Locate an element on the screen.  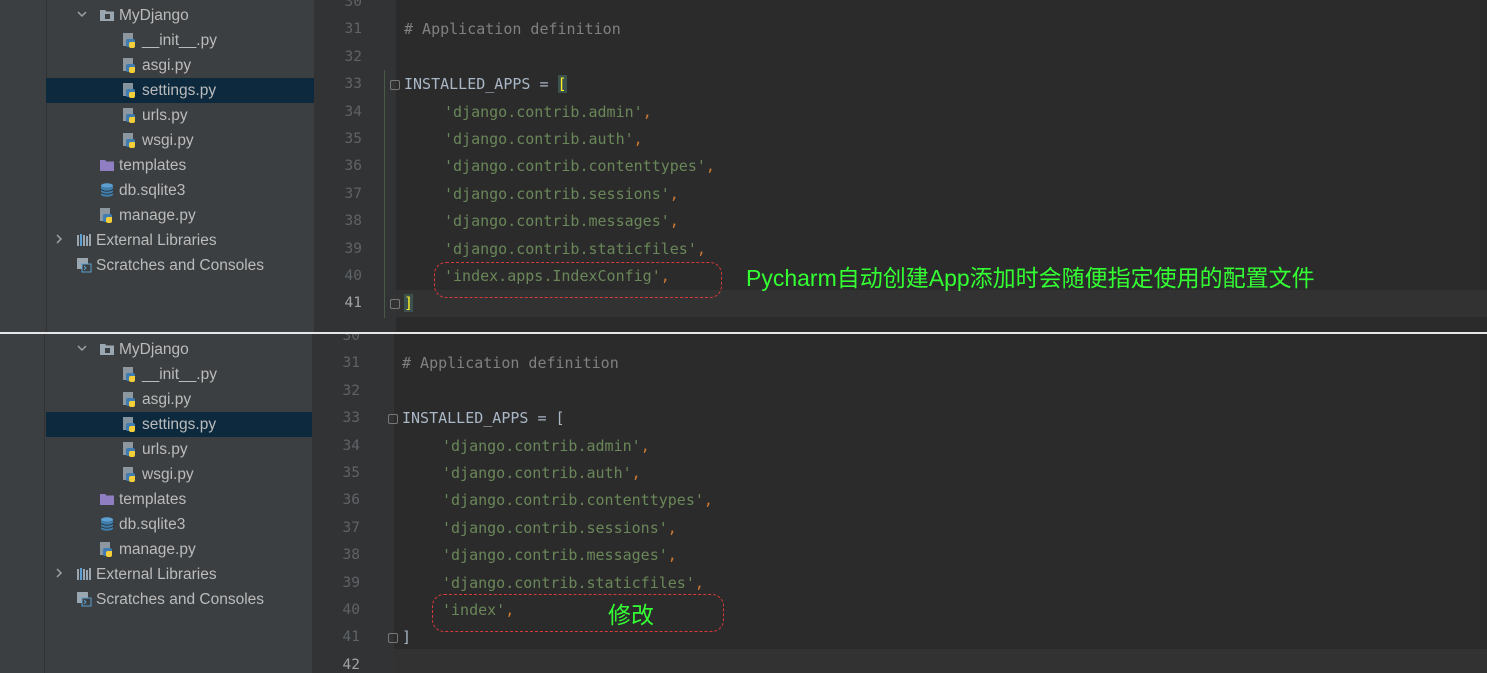
line-number: 31 is located at coordinates (353, 29).